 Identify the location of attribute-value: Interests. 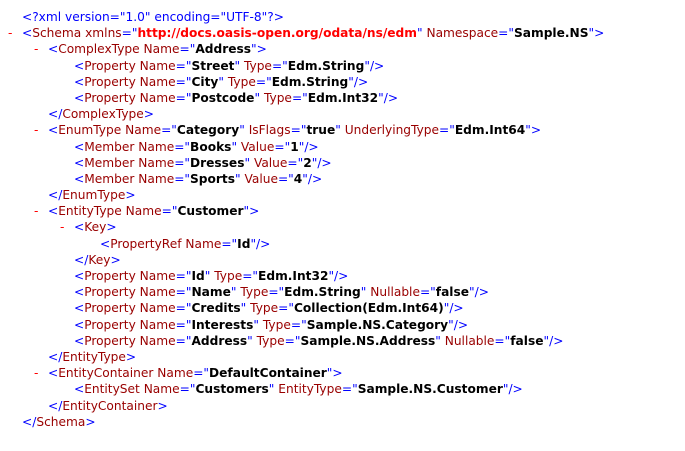
(222, 324).